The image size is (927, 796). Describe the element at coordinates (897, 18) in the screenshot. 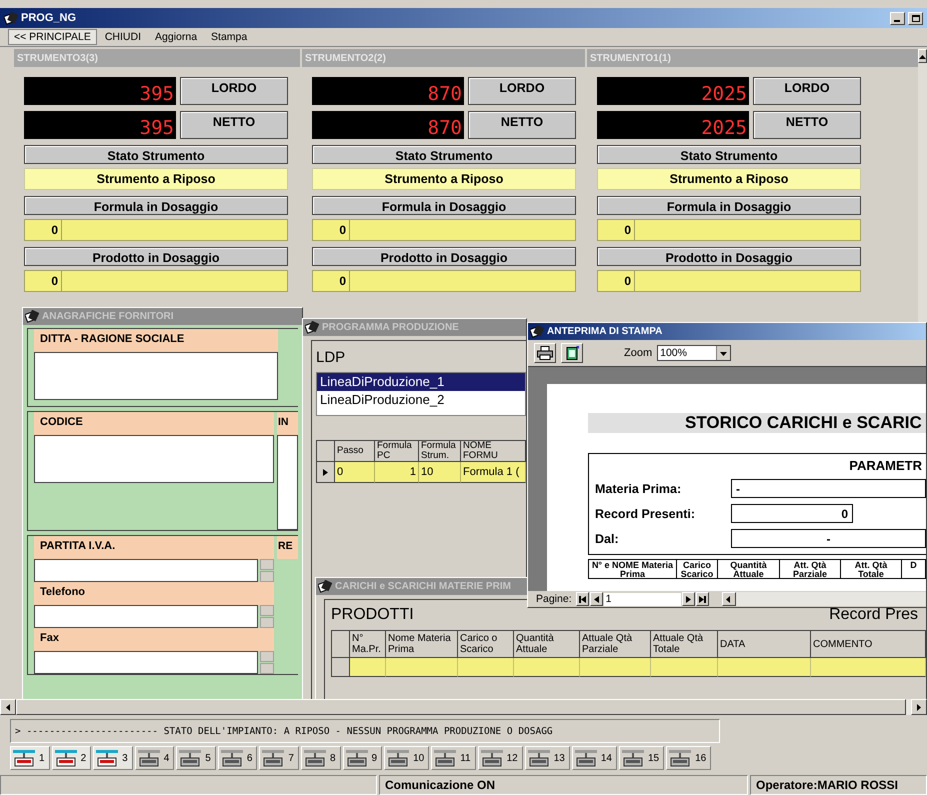

I see `minimize-button` at that location.